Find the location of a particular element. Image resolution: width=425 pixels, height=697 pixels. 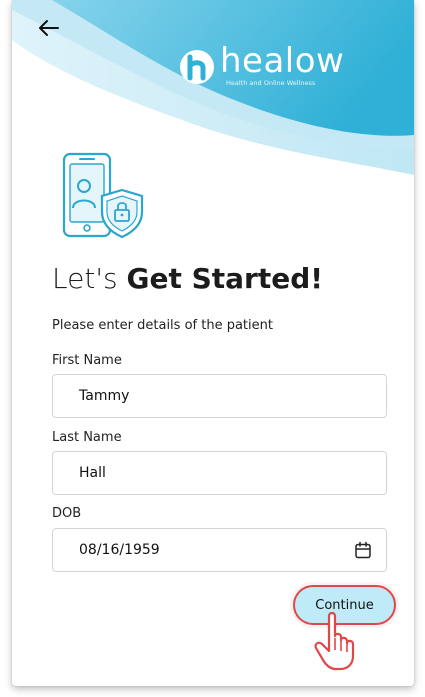

first-name-field: Tammy is located at coordinates (219, 396).